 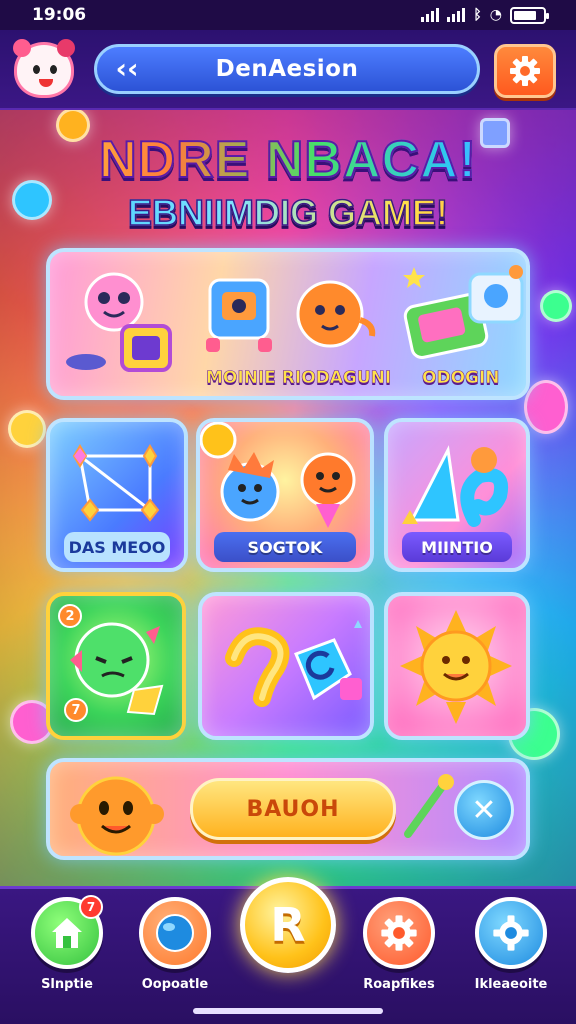 What do you see at coordinates (175, 984) in the screenshot?
I see `nav-label: Oopoatle` at bounding box center [175, 984].